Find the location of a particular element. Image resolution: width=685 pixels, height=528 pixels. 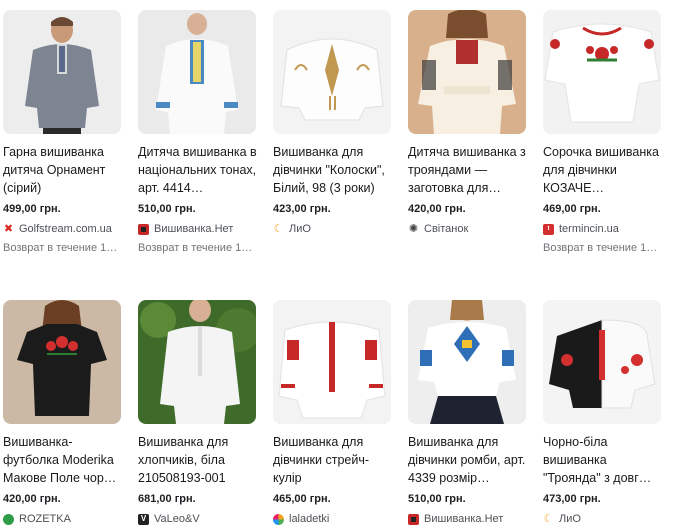

black-tshirt-image is located at coordinates (62, 362).